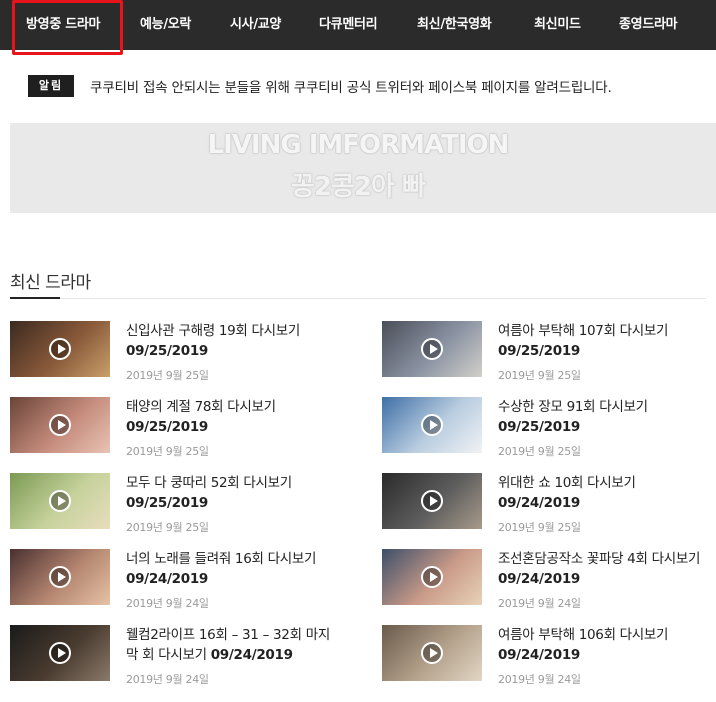 This screenshot has width=716, height=702. I want to click on post-card: 신입사관 구해령 19회 다시보기 09/25/2019 2019년 9월 25일, so click(175, 353).